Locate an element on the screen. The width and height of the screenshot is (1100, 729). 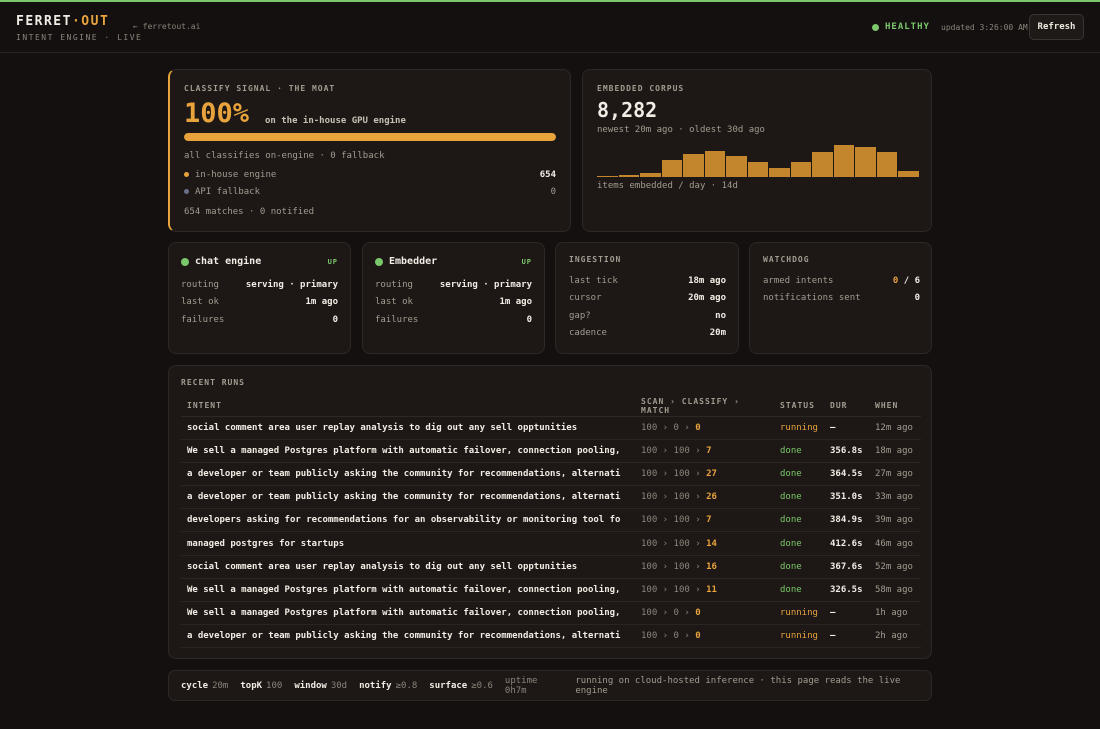
service-row-key: last ok is located at coordinates (394, 302).